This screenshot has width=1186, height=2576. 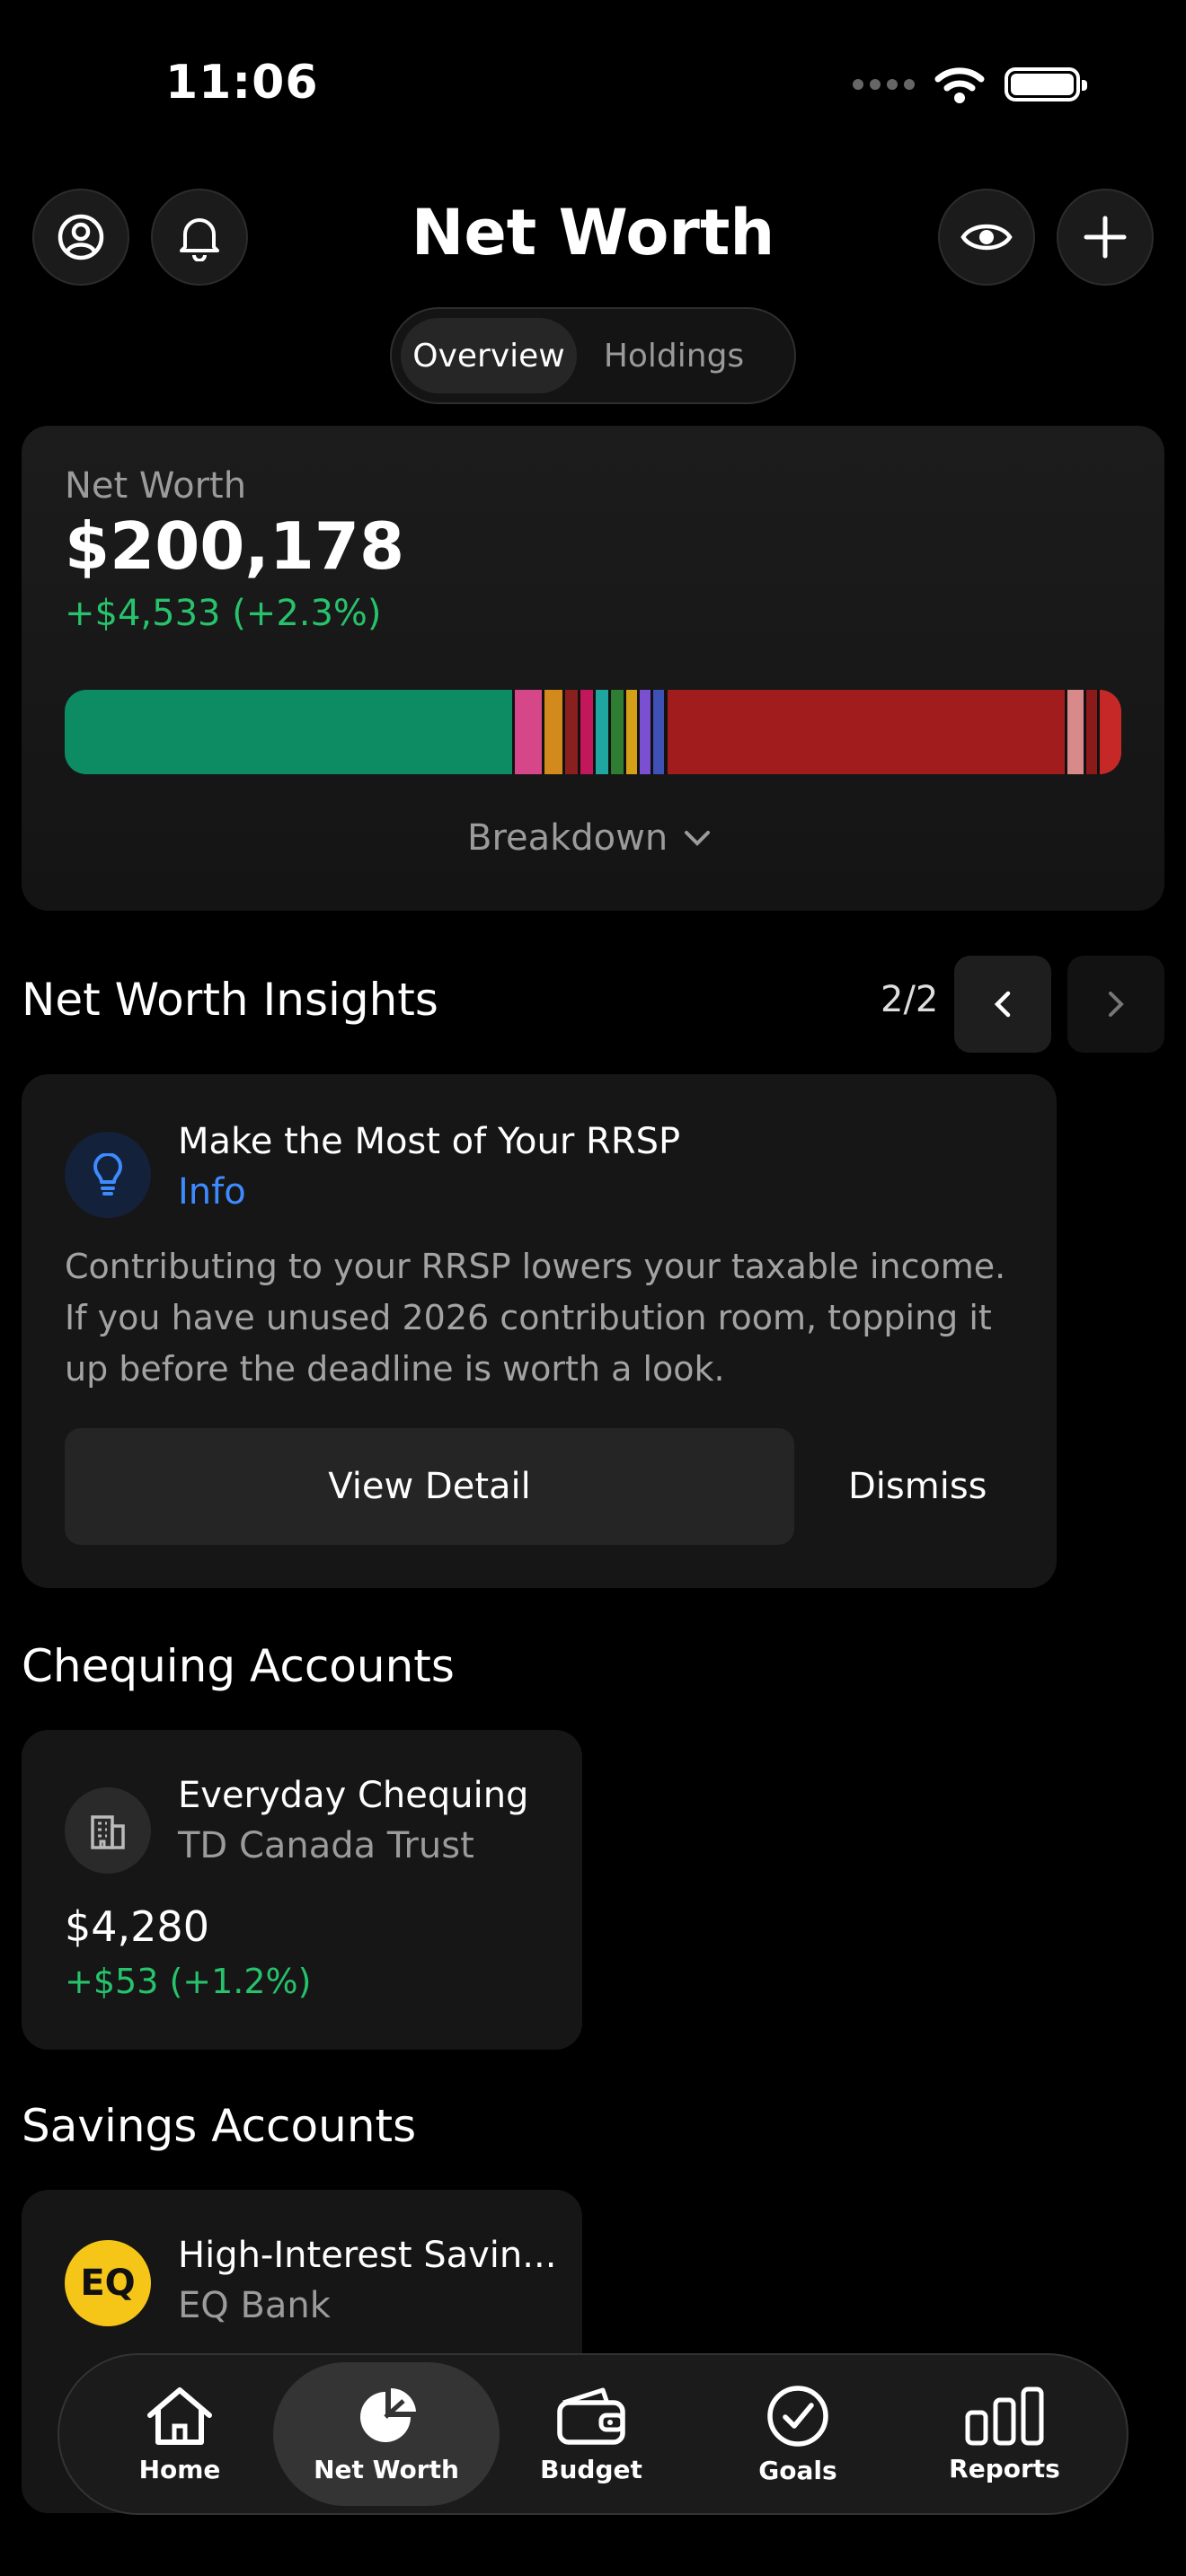 I want to click on tab-home: Home, so click(x=180, y=2434).